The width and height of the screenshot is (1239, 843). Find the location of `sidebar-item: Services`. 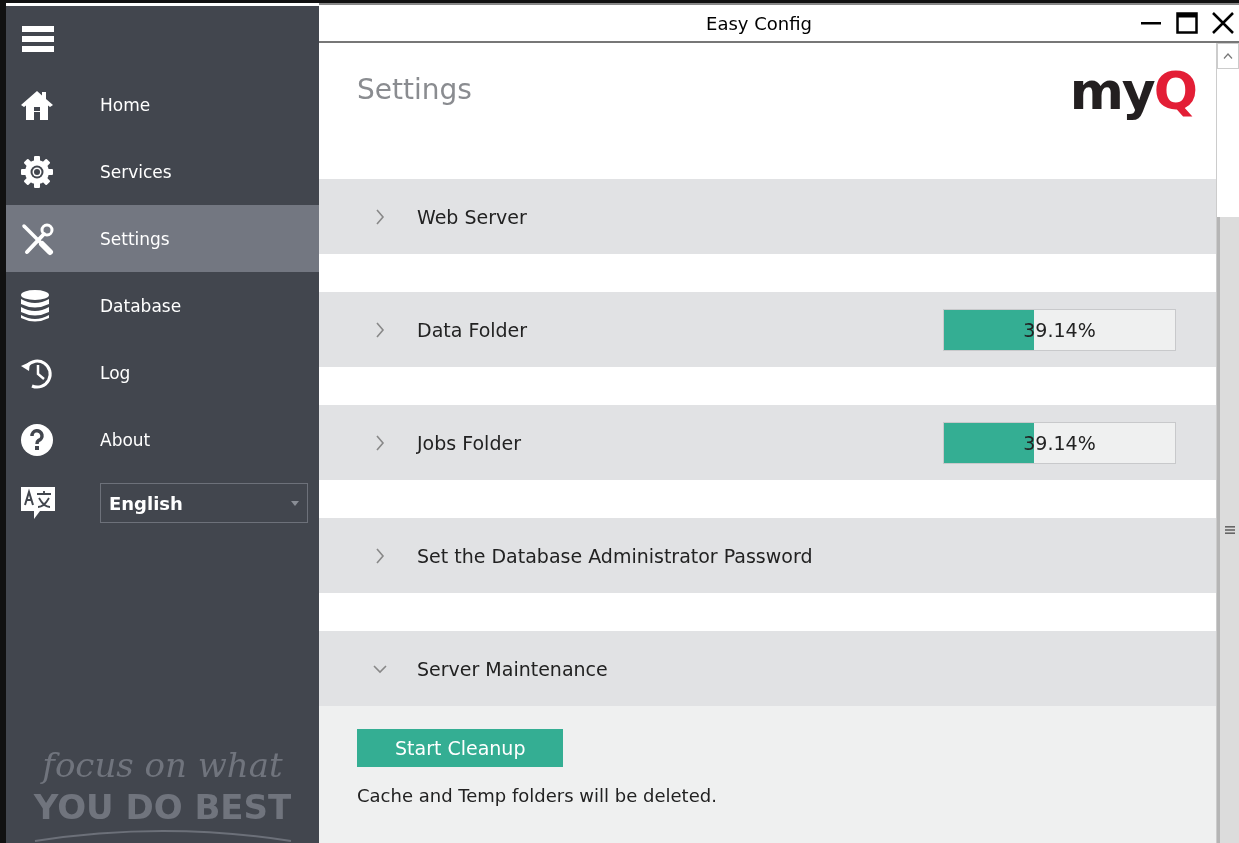

sidebar-item: Services is located at coordinates (162, 171).